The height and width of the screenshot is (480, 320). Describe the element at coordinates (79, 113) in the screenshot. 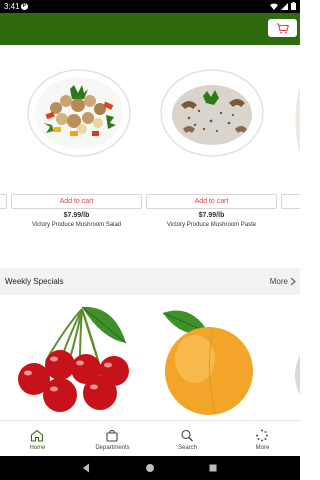

I see `mushroom-salad-image` at that location.